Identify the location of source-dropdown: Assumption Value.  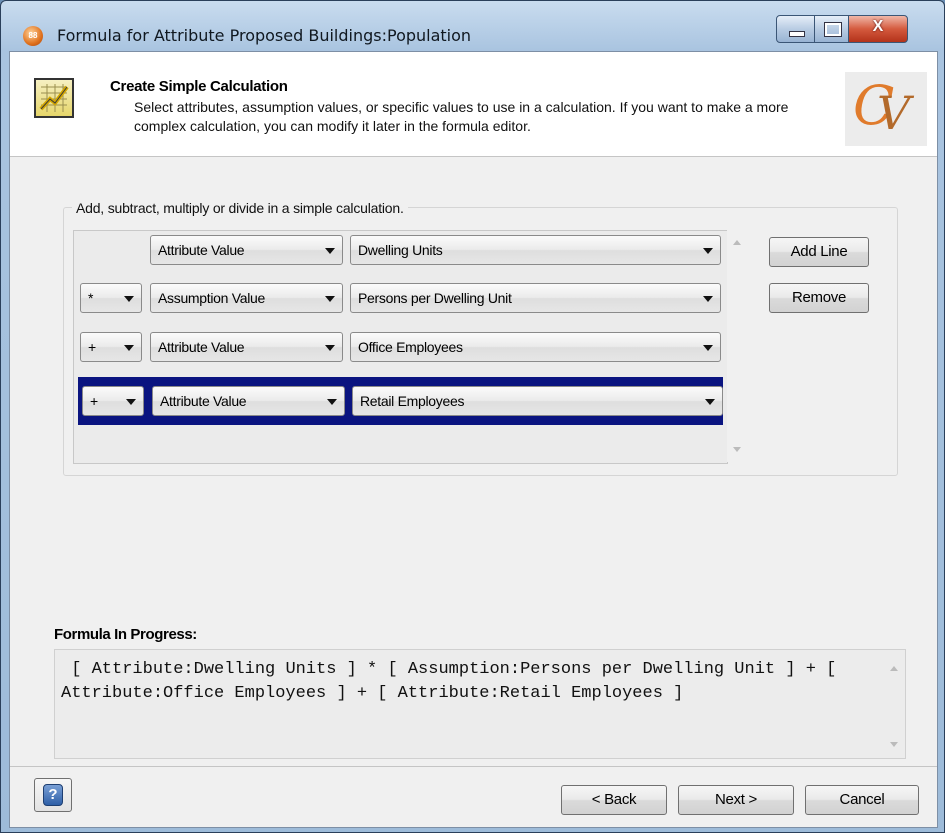
(246, 298).